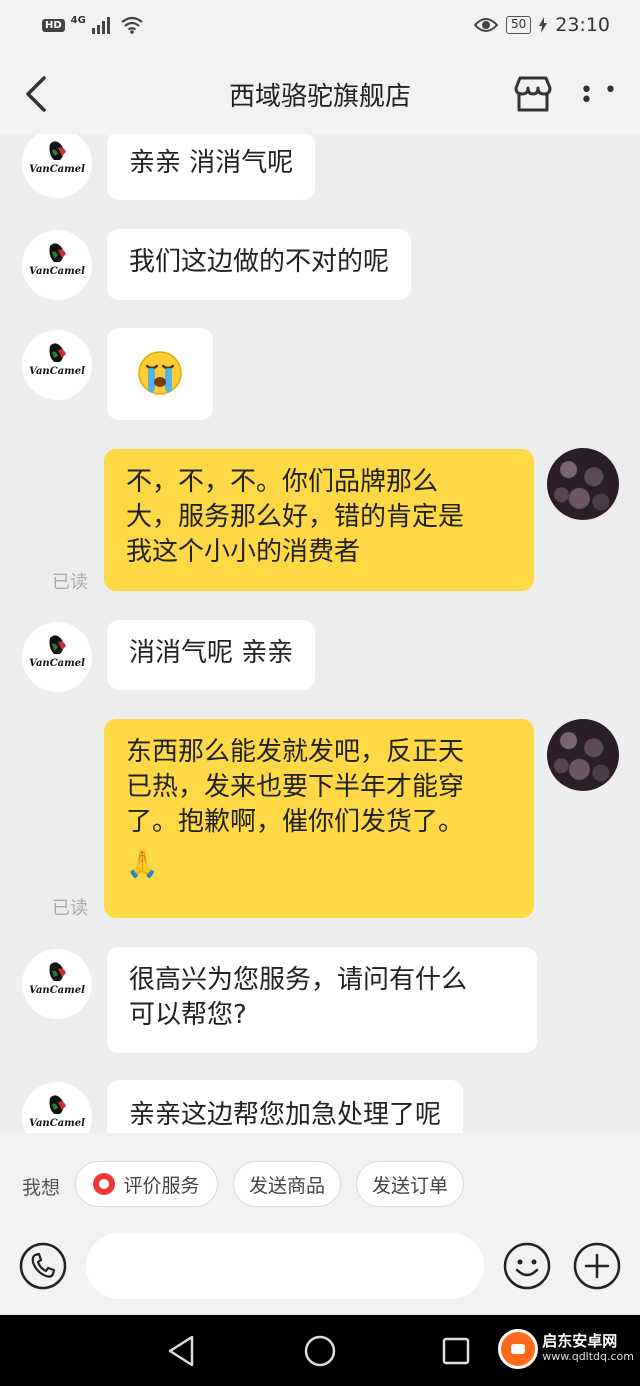 Image resolution: width=640 pixels, height=1386 pixels. I want to click on message-bubble: 不，不，不。你们品牌那么 大，服务那么好，错的肯定是 我这个小小的消费者, so click(319, 520).